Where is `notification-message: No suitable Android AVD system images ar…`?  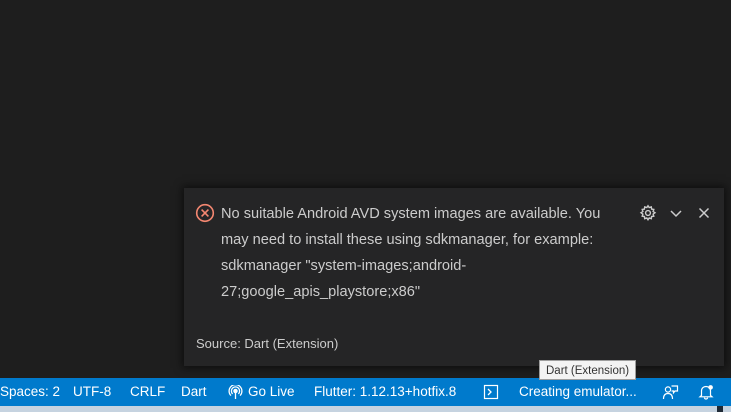 notification-message: No suitable Android AVD system images ar… is located at coordinates (413, 253).